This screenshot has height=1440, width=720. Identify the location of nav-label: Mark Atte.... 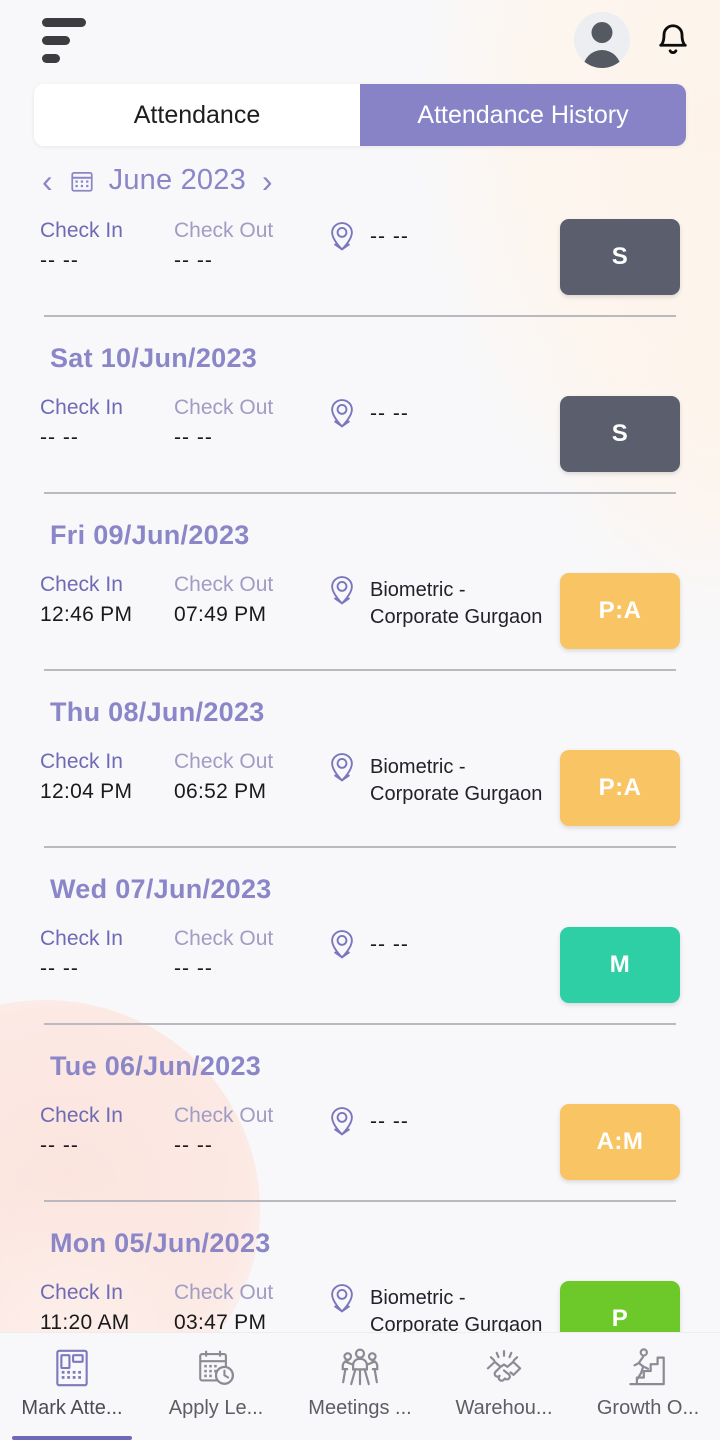
(72, 1408).